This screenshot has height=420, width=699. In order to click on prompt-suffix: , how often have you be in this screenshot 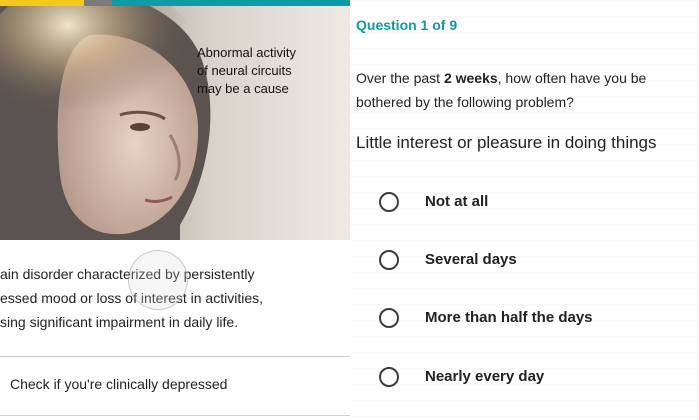, I will do `click(572, 78)`.